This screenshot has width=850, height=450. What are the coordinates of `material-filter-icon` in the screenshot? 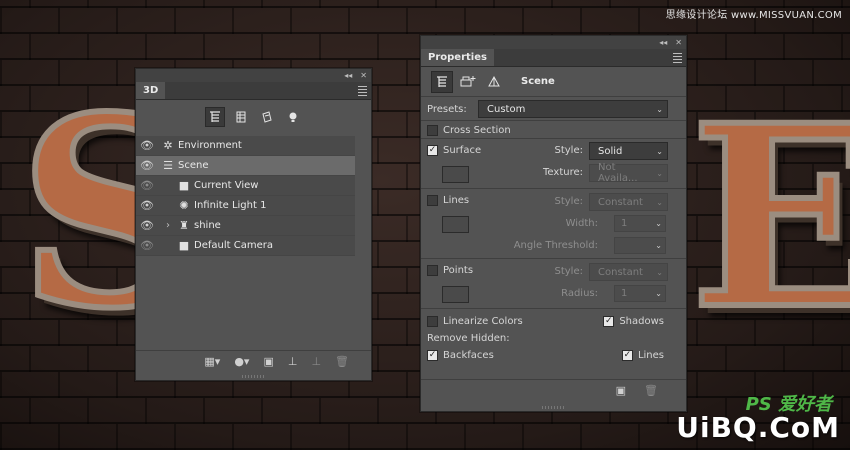 It's located at (267, 117).